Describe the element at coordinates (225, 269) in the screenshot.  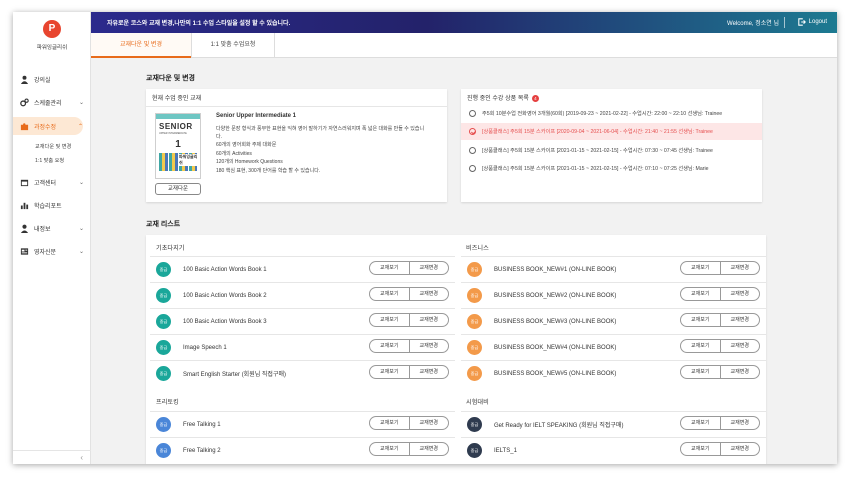
I see `book-title: 100 Basic Action Words Book 1` at that location.